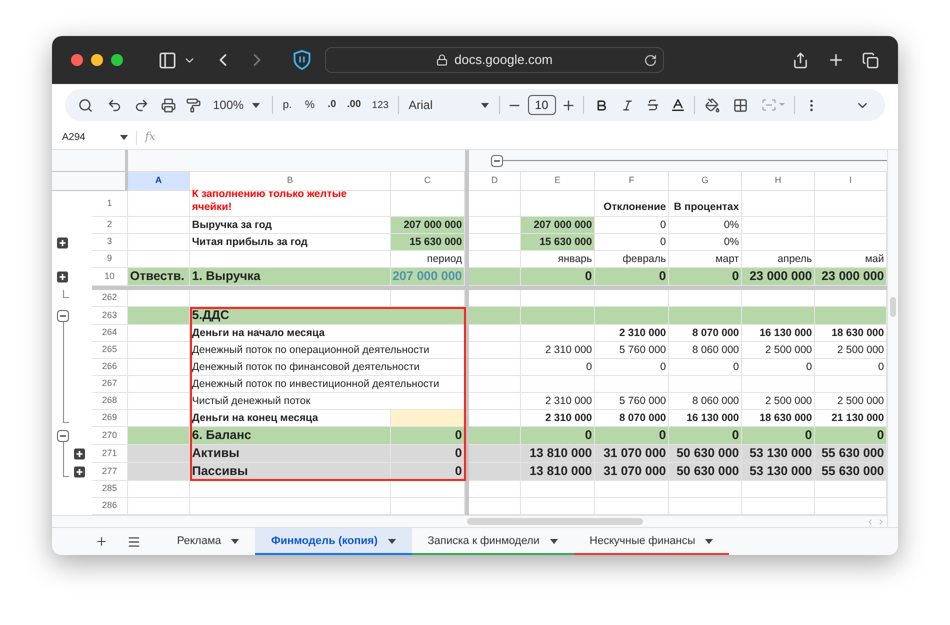  I want to click on formula-label: fx, so click(150, 137).